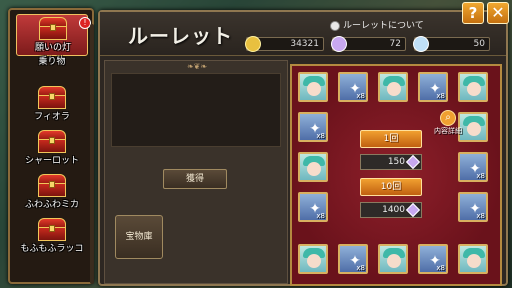 This screenshot has height=288, width=512. Describe the element at coordinates (395, 44) in the screenshot. I see `wing-value: 72` at that location.